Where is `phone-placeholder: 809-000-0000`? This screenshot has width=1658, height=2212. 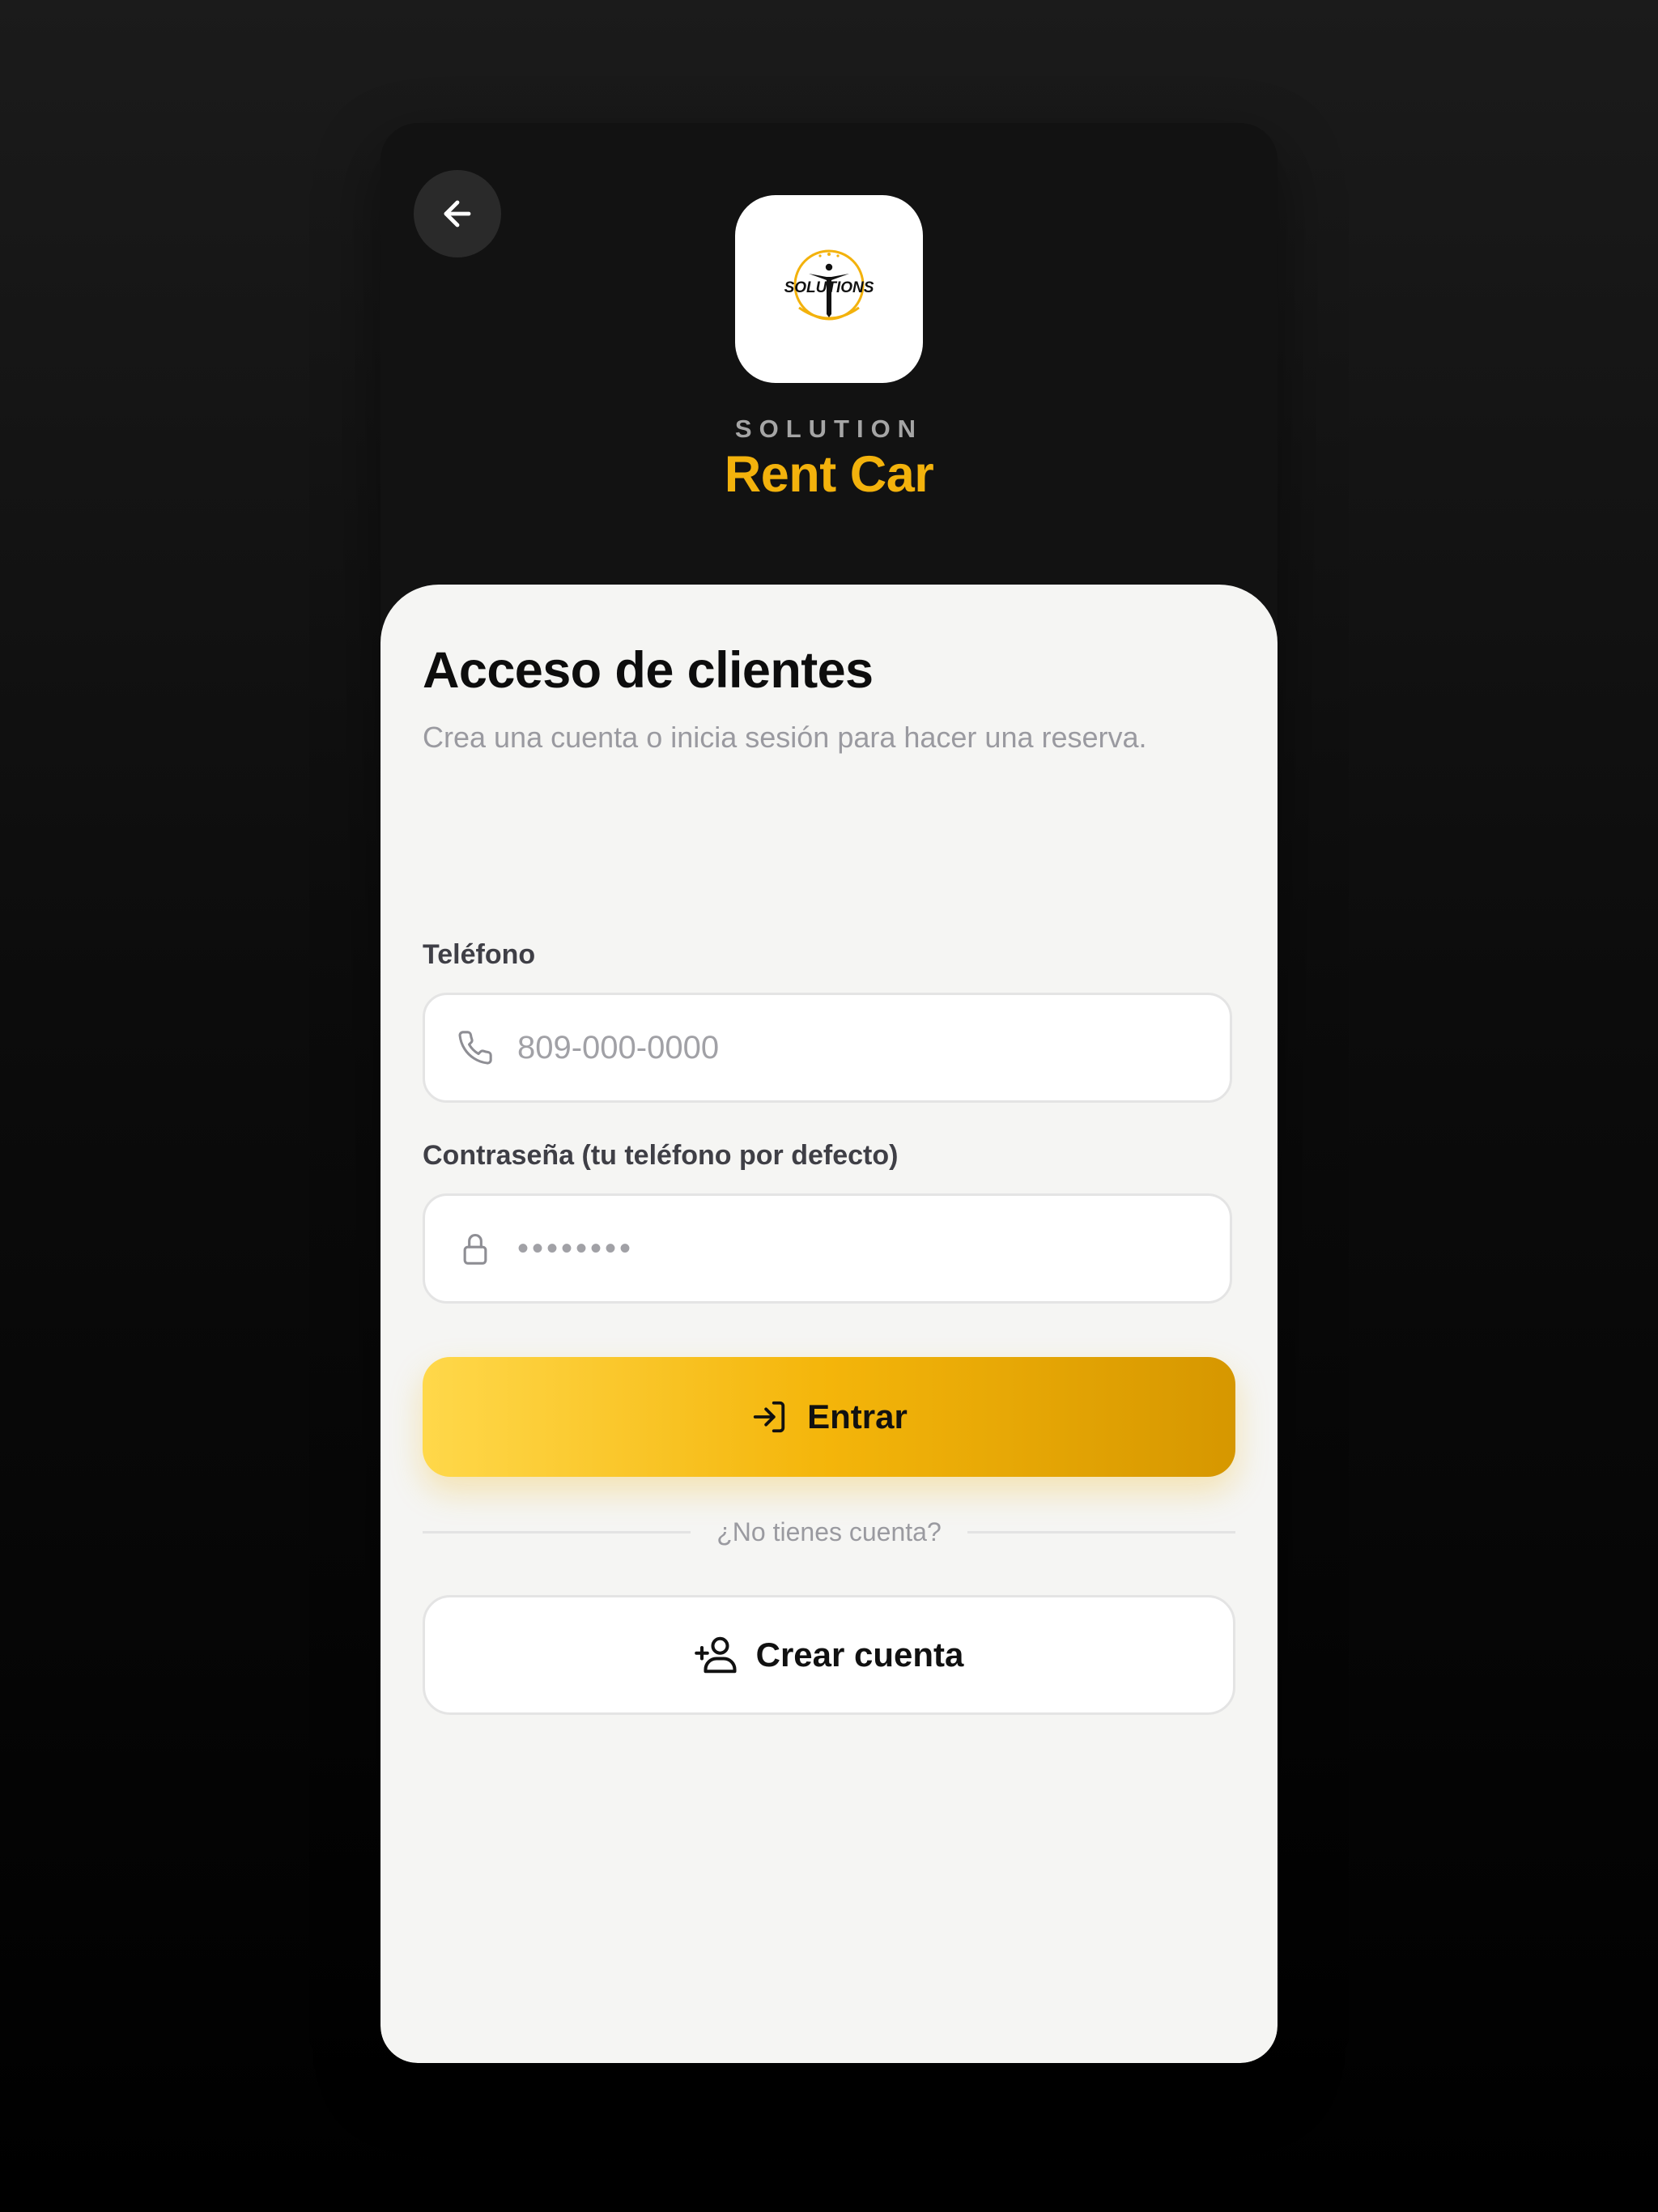
phone-placeholder: 809-000-0000 is located at coordinates (618, 1047).